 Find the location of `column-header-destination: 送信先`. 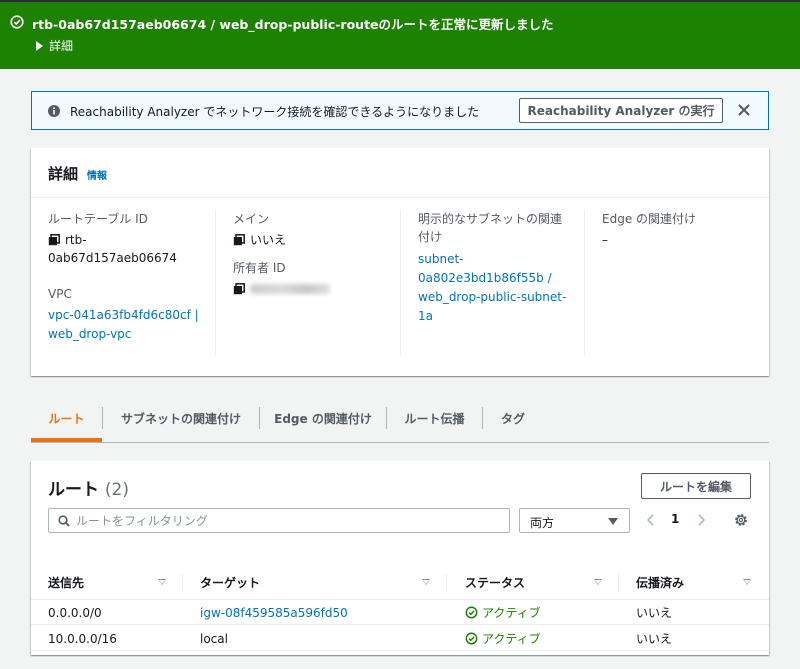

column-header-destination: 送信先 is located at coordinates (66, 582).